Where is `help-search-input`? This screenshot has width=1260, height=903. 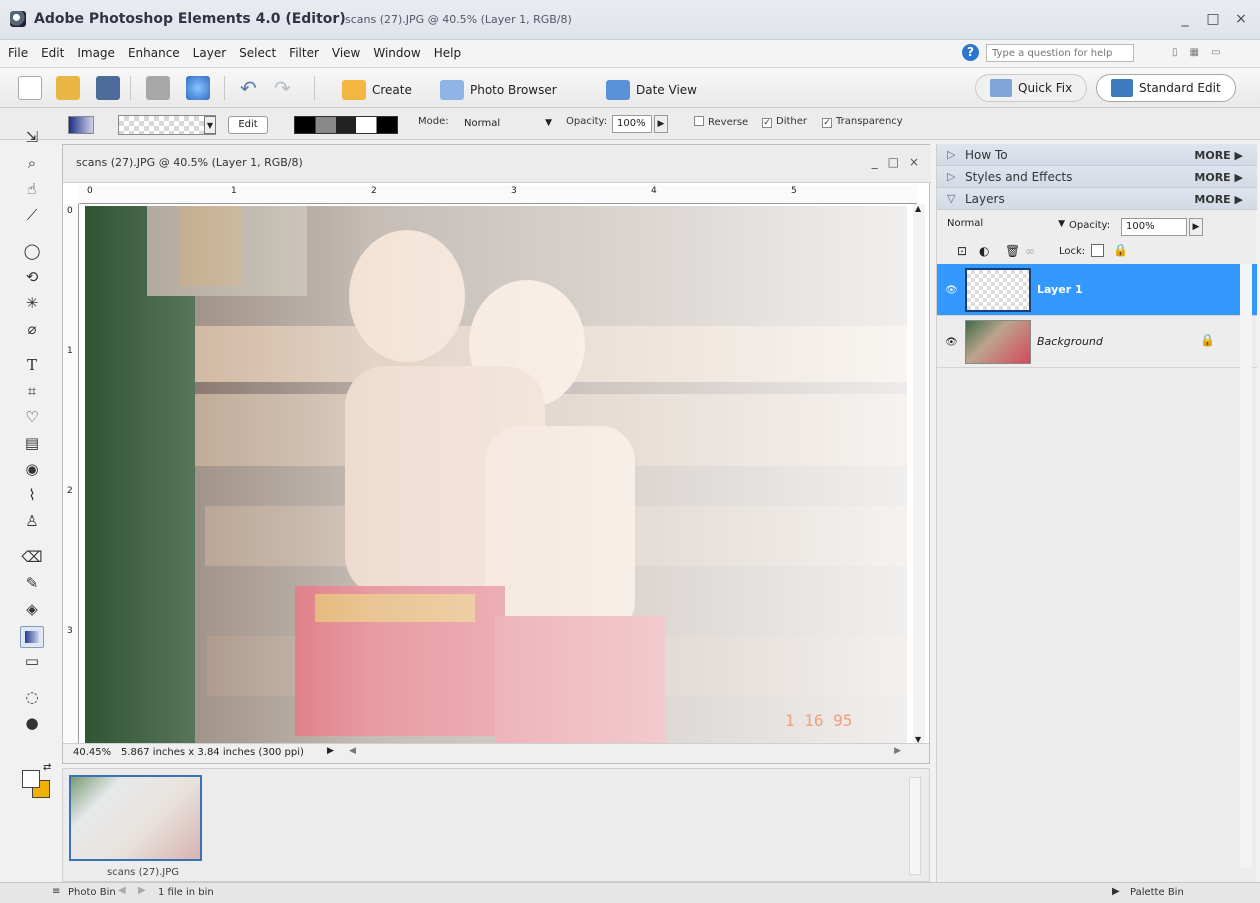
help-search-input is located at coordinates (1060, 53).